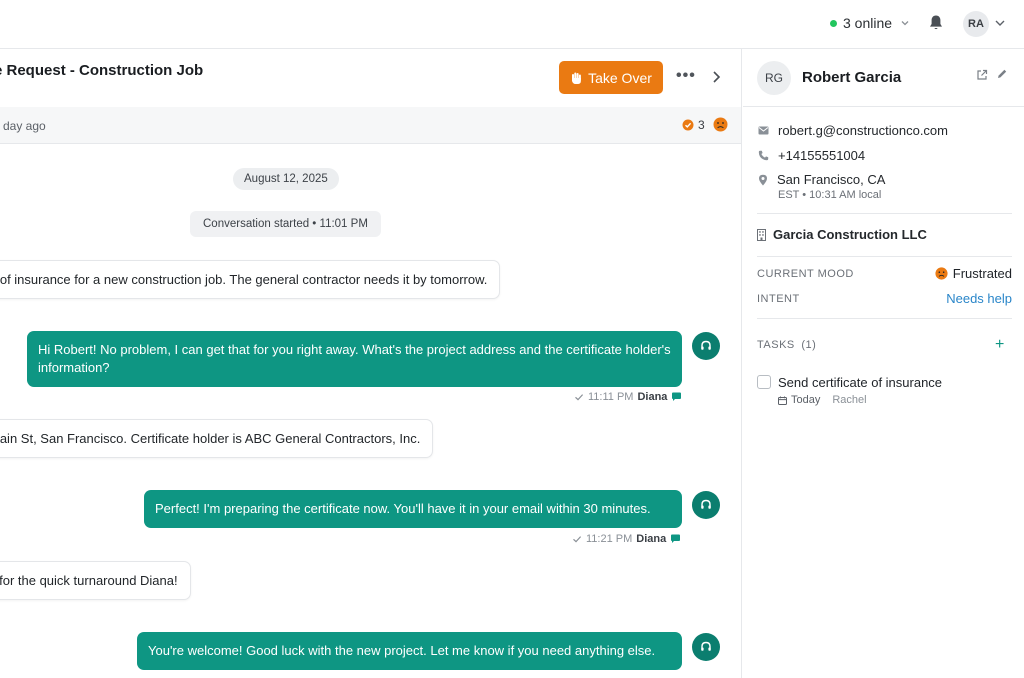 The image size is (1024, 678). Describe the element at coordinates (936, 23) in the screenshot. I see `bell-icon` at that location.